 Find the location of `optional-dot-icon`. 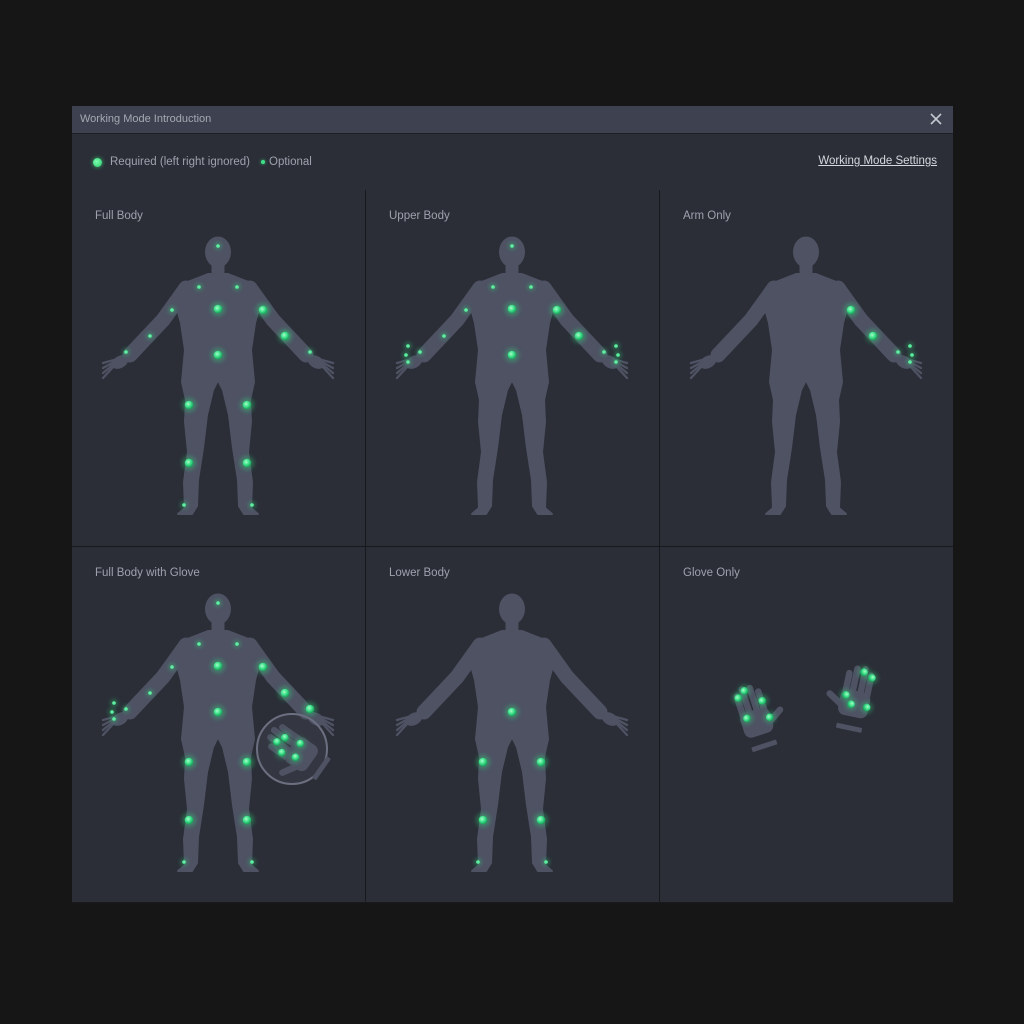

optional-dot-icon is located at coordinates (263, 162).